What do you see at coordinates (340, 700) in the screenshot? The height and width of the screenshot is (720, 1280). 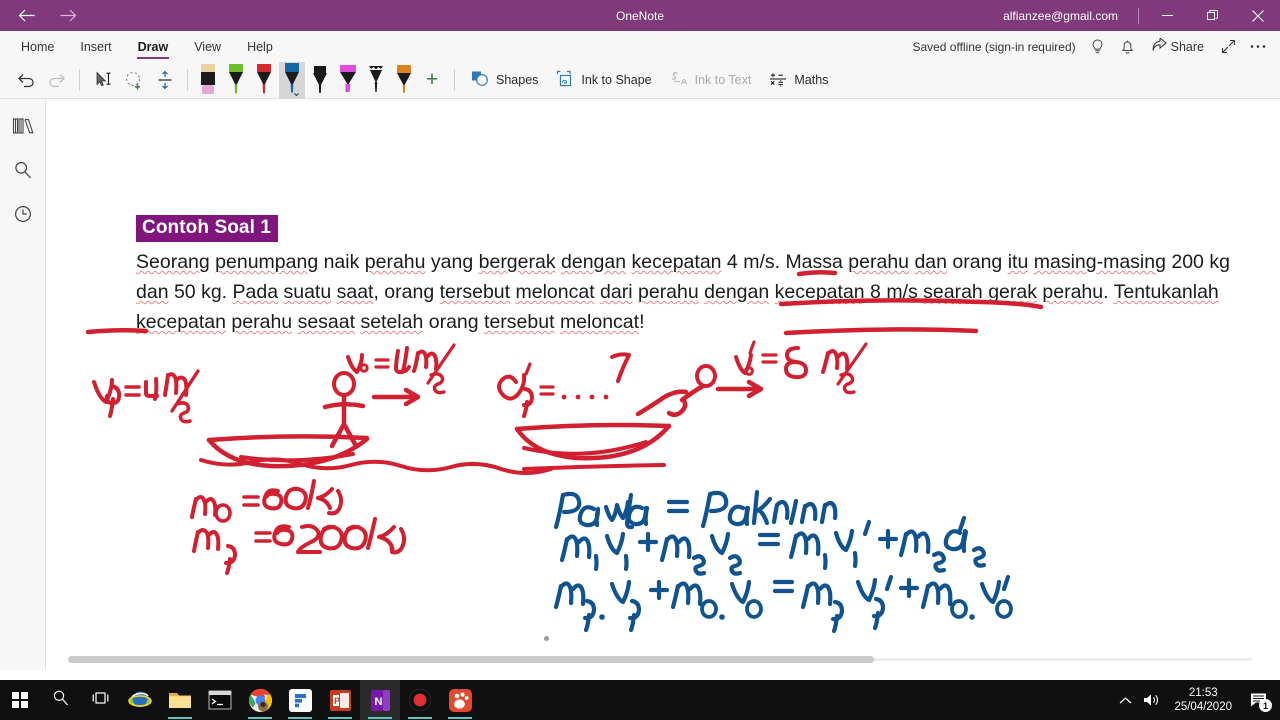 I see `taskbar-app-powerpoint: P` at bounding box center [340, 700].